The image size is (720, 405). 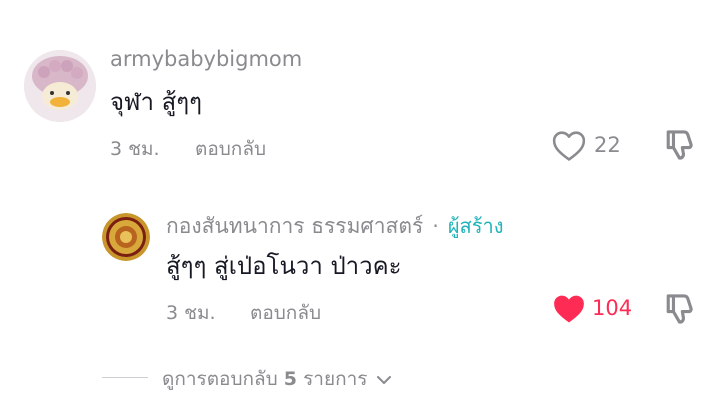 I want to click on reply-timestamp: 3 ชม., so click(x=191, y=313).